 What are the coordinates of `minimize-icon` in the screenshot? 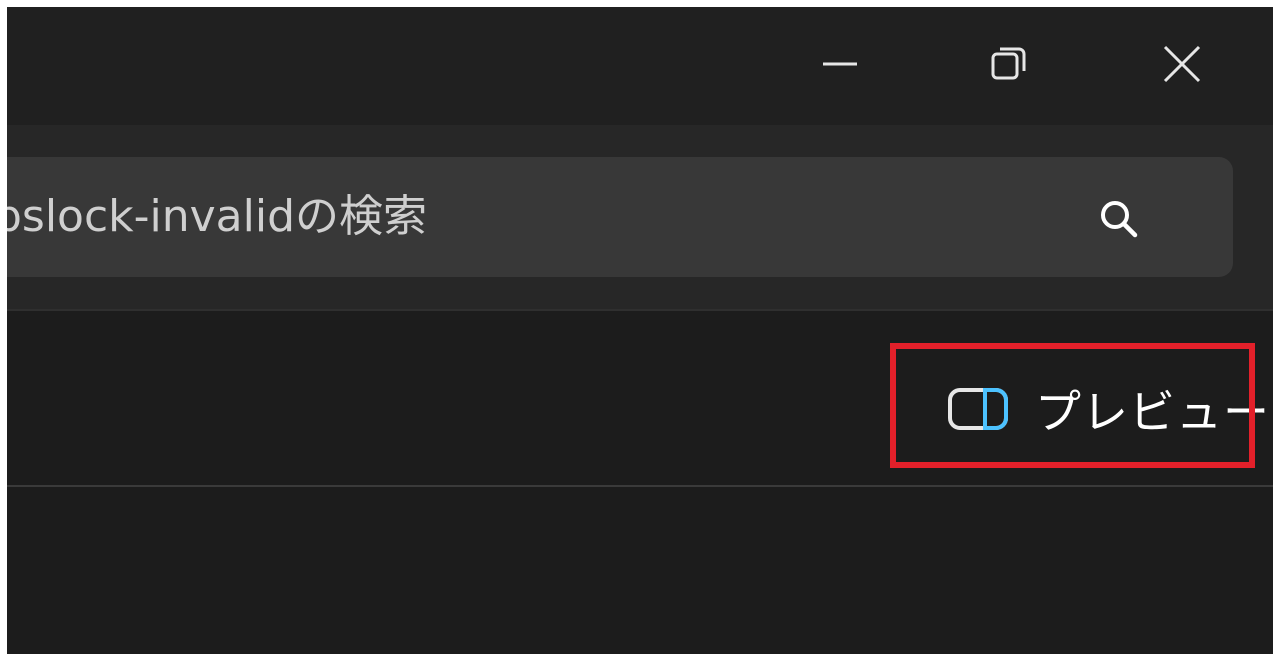 It's located at (840, 64).